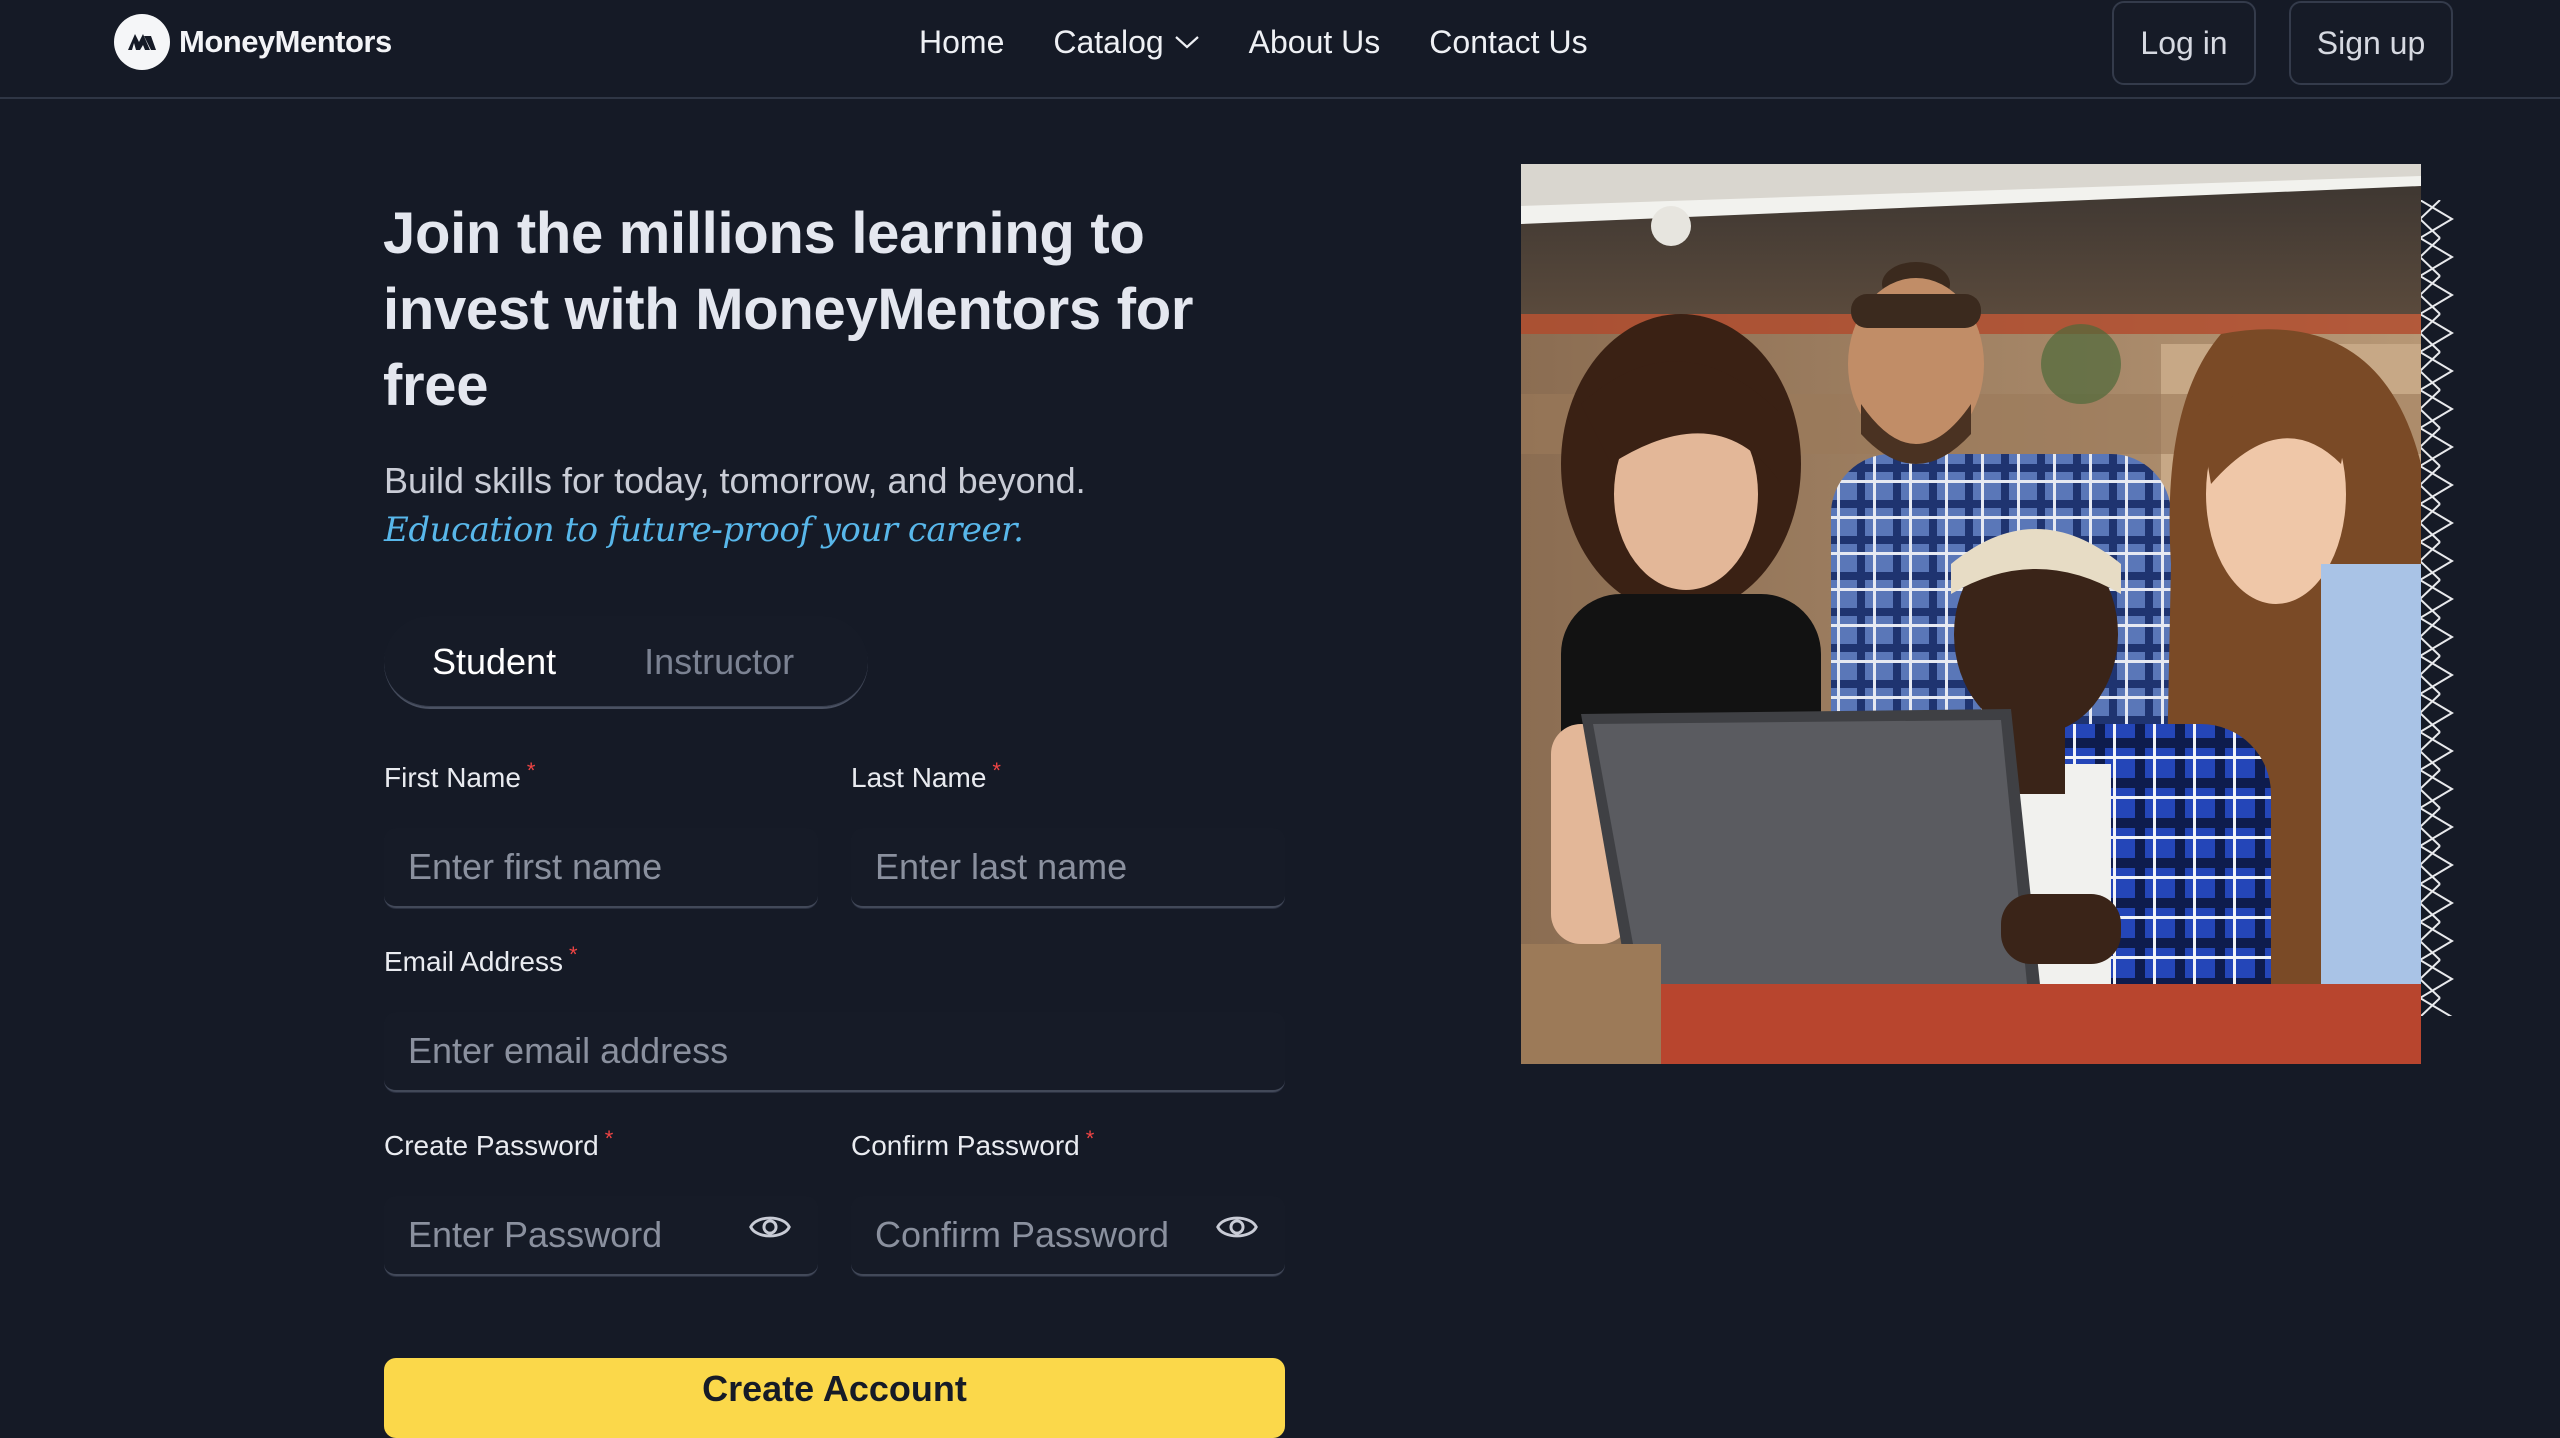 This screenshot has width=2560, height=1438. Describe the element at coordinates (473, 961) in the screenshot. I see `email-label-text: Email Address` at that location.